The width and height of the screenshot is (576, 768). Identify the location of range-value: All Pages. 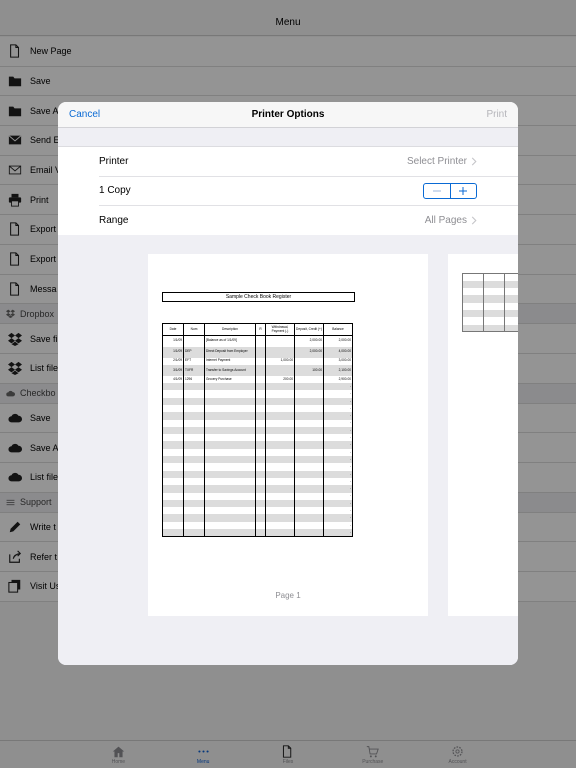
(451, 220).